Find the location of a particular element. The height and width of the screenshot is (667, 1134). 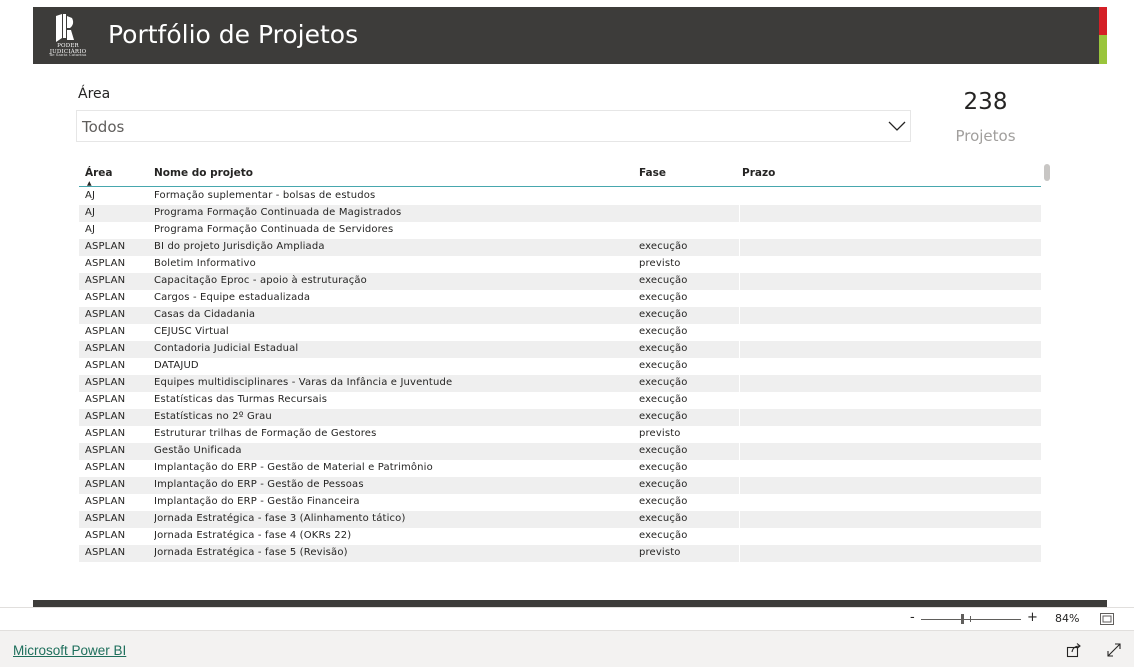

cell-nome: Boletim Informativo is located at coordinates (205, 263).